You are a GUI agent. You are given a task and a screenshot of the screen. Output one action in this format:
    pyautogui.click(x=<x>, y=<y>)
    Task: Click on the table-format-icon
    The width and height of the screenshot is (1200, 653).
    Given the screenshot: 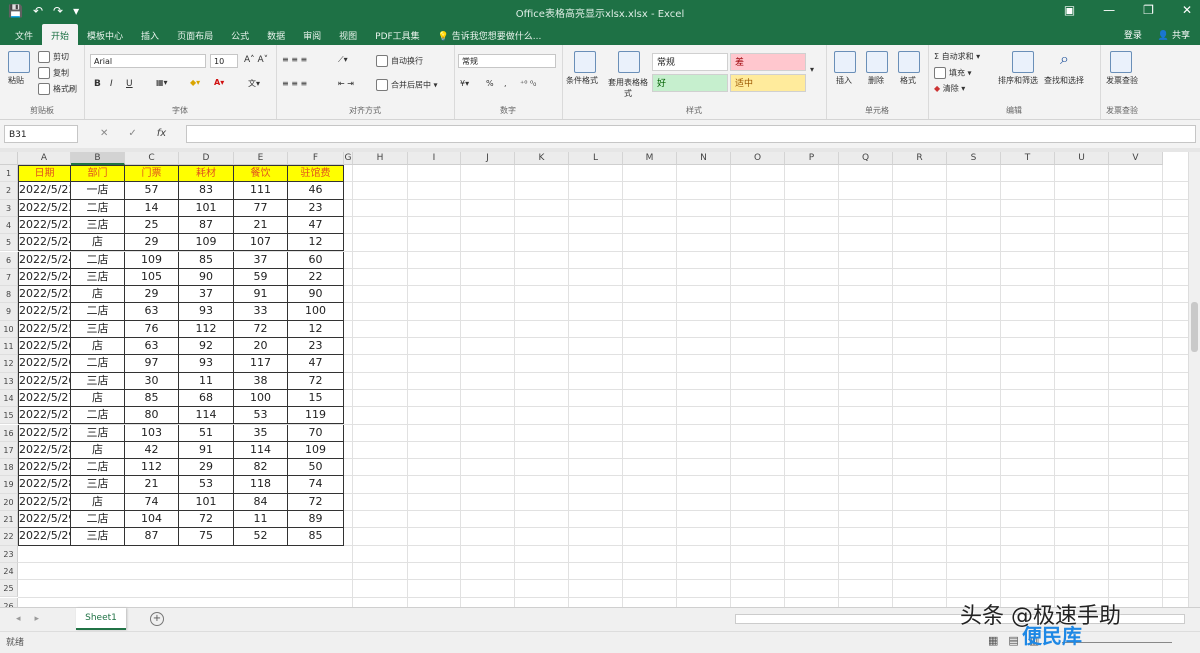 What is the action you would take?
    pyautogui.click(x=629, y=62)
    